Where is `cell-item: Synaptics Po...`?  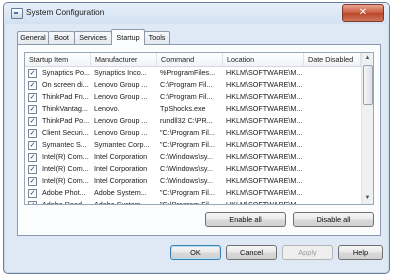
cell-item: Synaptics Po... is located at coordinates (66, 72).